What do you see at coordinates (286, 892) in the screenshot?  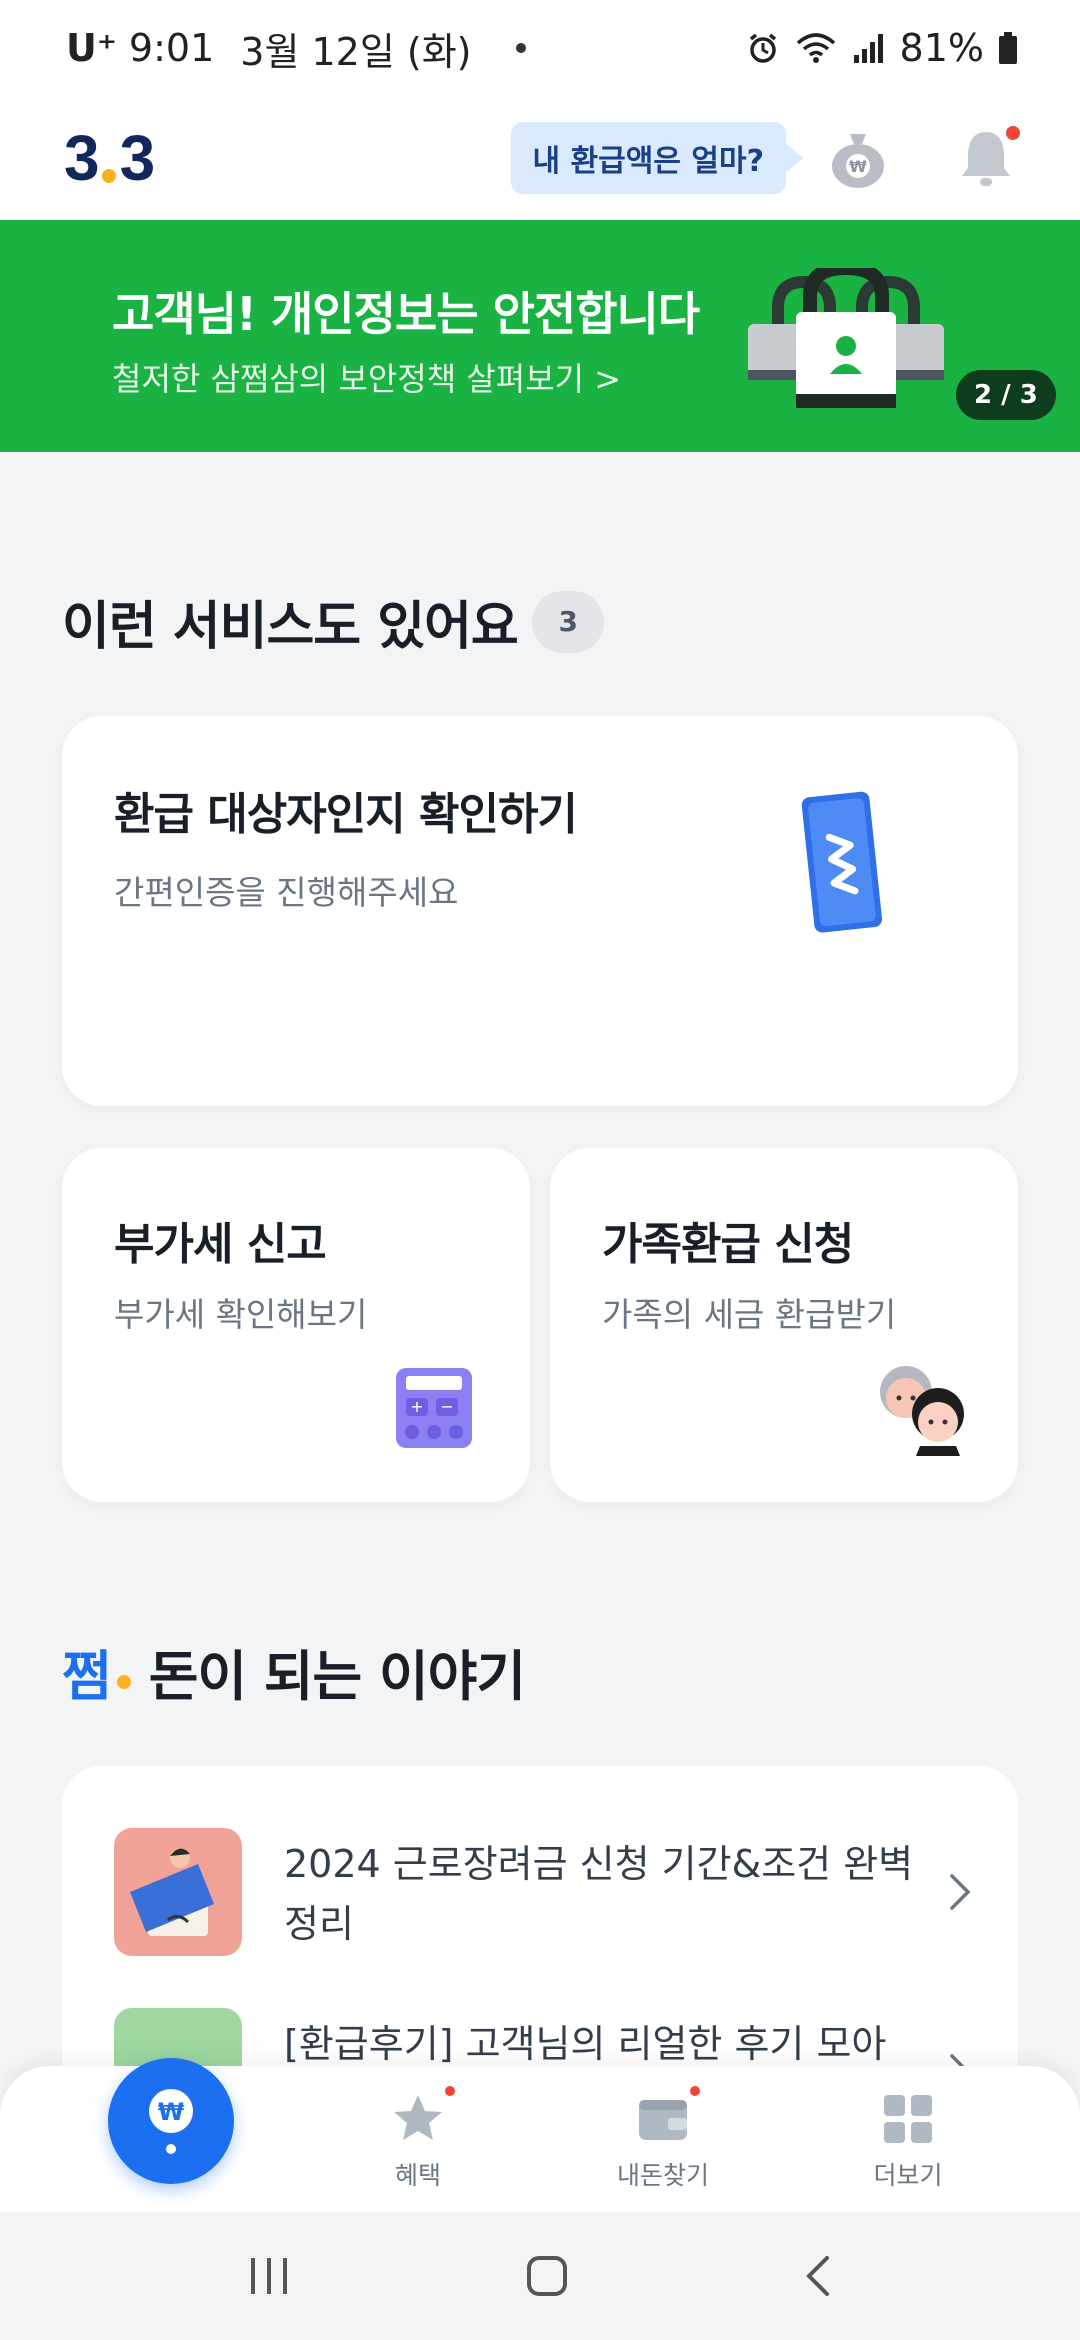 I see `card-desc: 간편인증을 진행해주세요` at bounding box center [286, 892].